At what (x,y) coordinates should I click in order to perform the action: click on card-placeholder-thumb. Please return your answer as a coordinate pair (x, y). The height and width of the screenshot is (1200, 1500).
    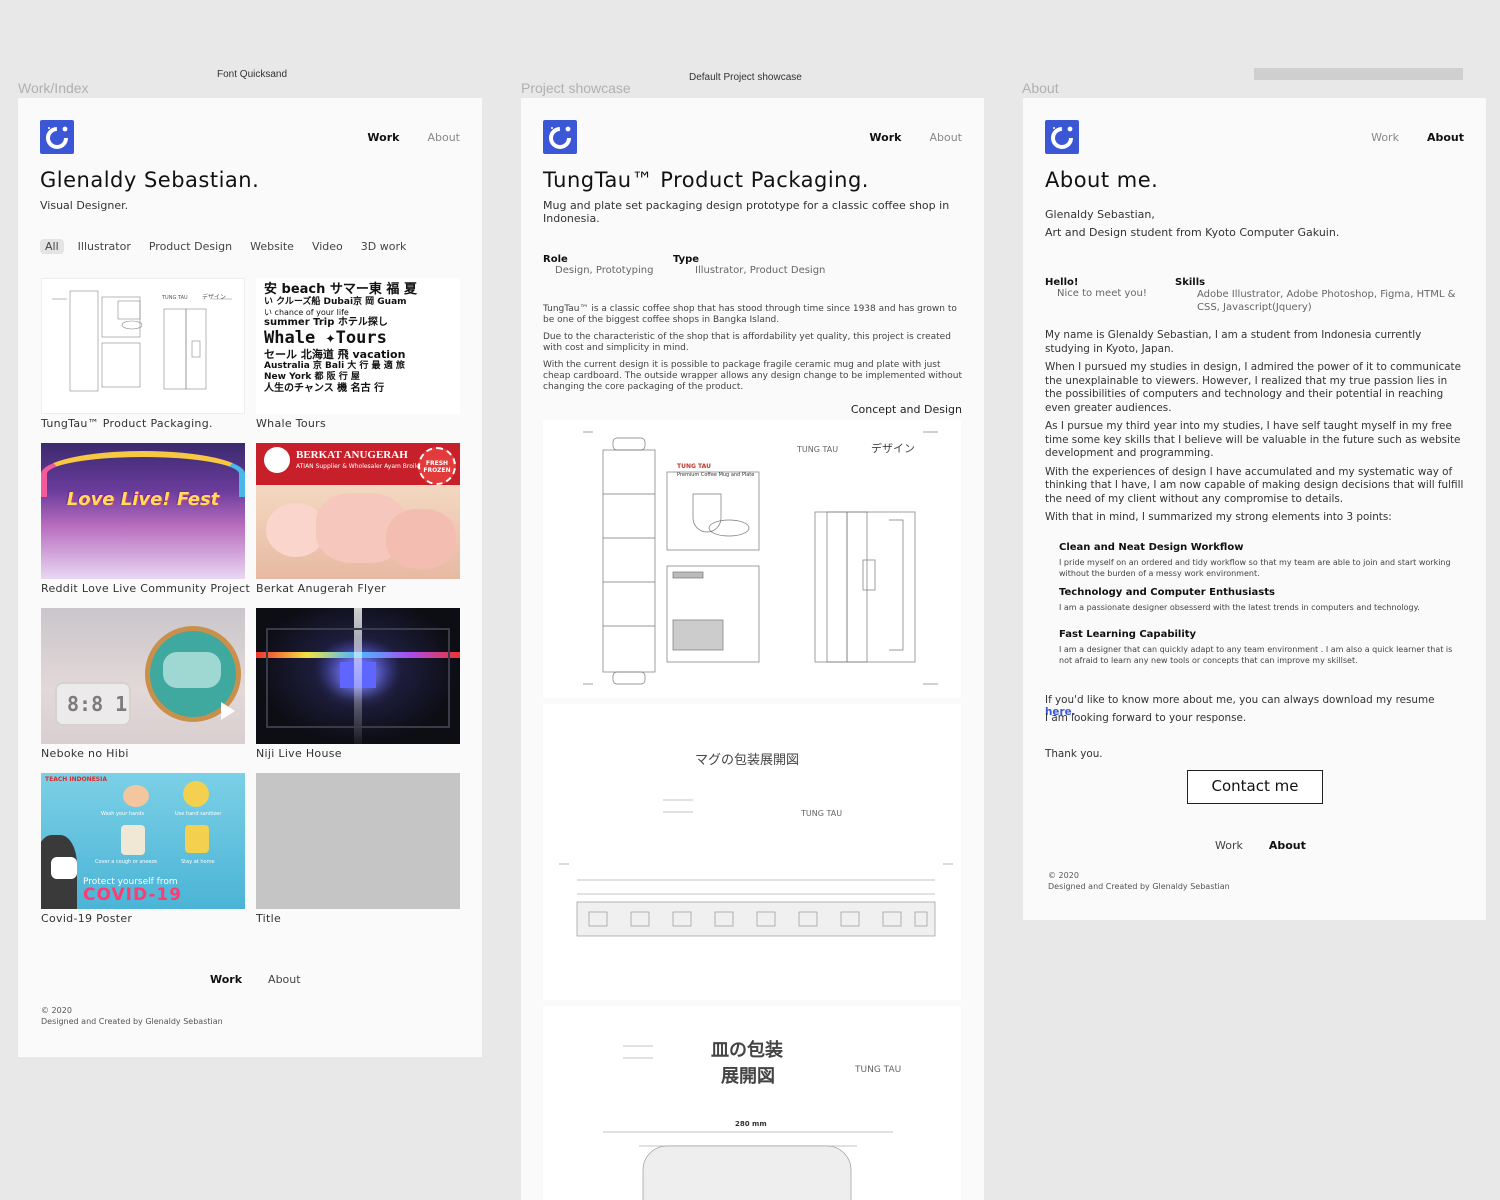
    Looking at the image, I should click on (358, 841).